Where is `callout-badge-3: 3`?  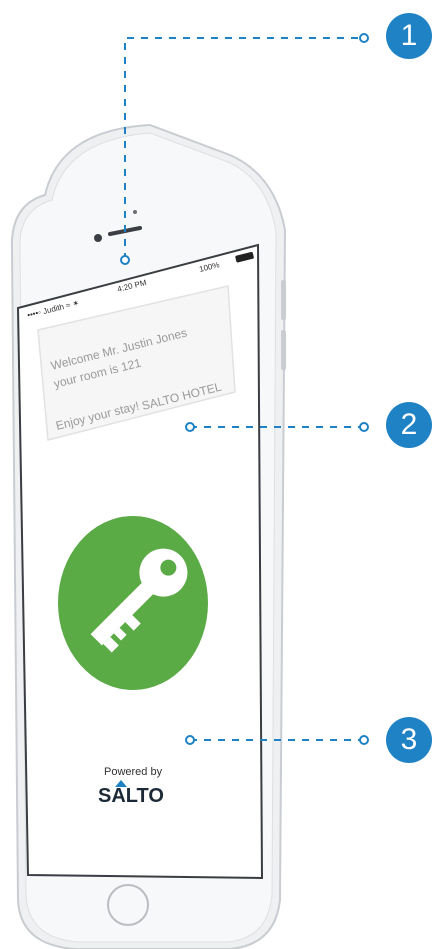 callout-badge-3: 3 is located at coordinates (409, 740).